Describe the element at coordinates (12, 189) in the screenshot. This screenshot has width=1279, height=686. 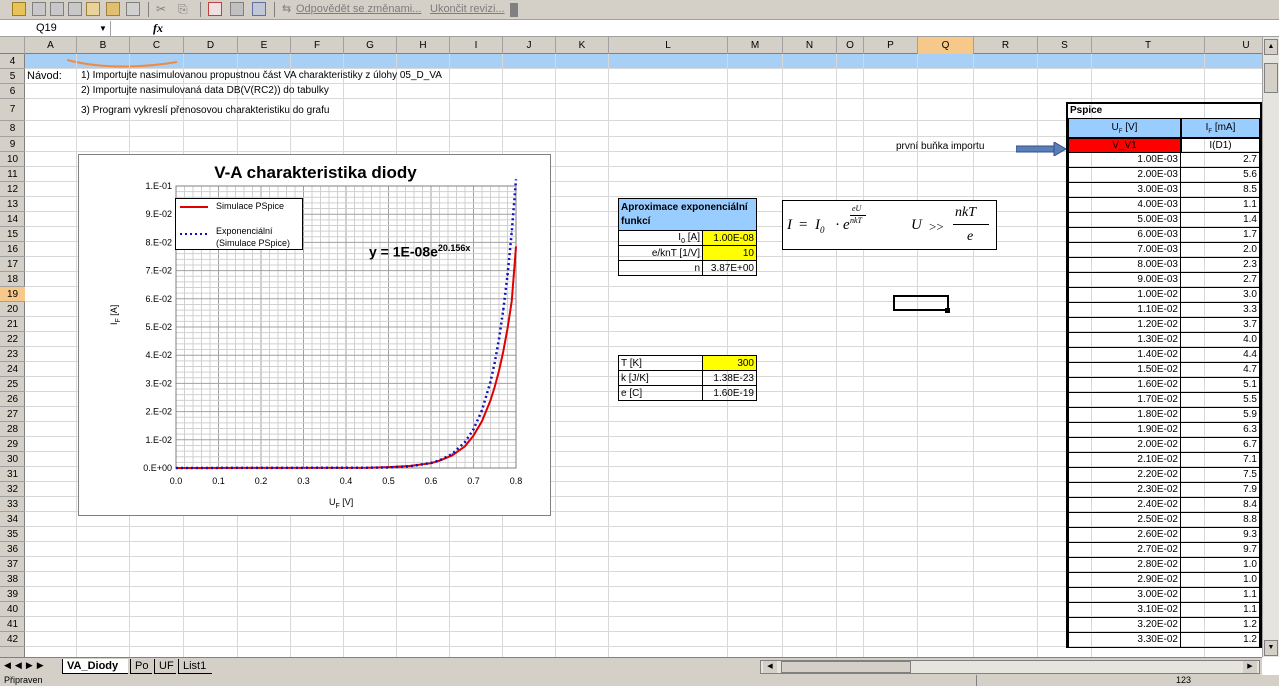
I see `row-header-12: 12` at that location.